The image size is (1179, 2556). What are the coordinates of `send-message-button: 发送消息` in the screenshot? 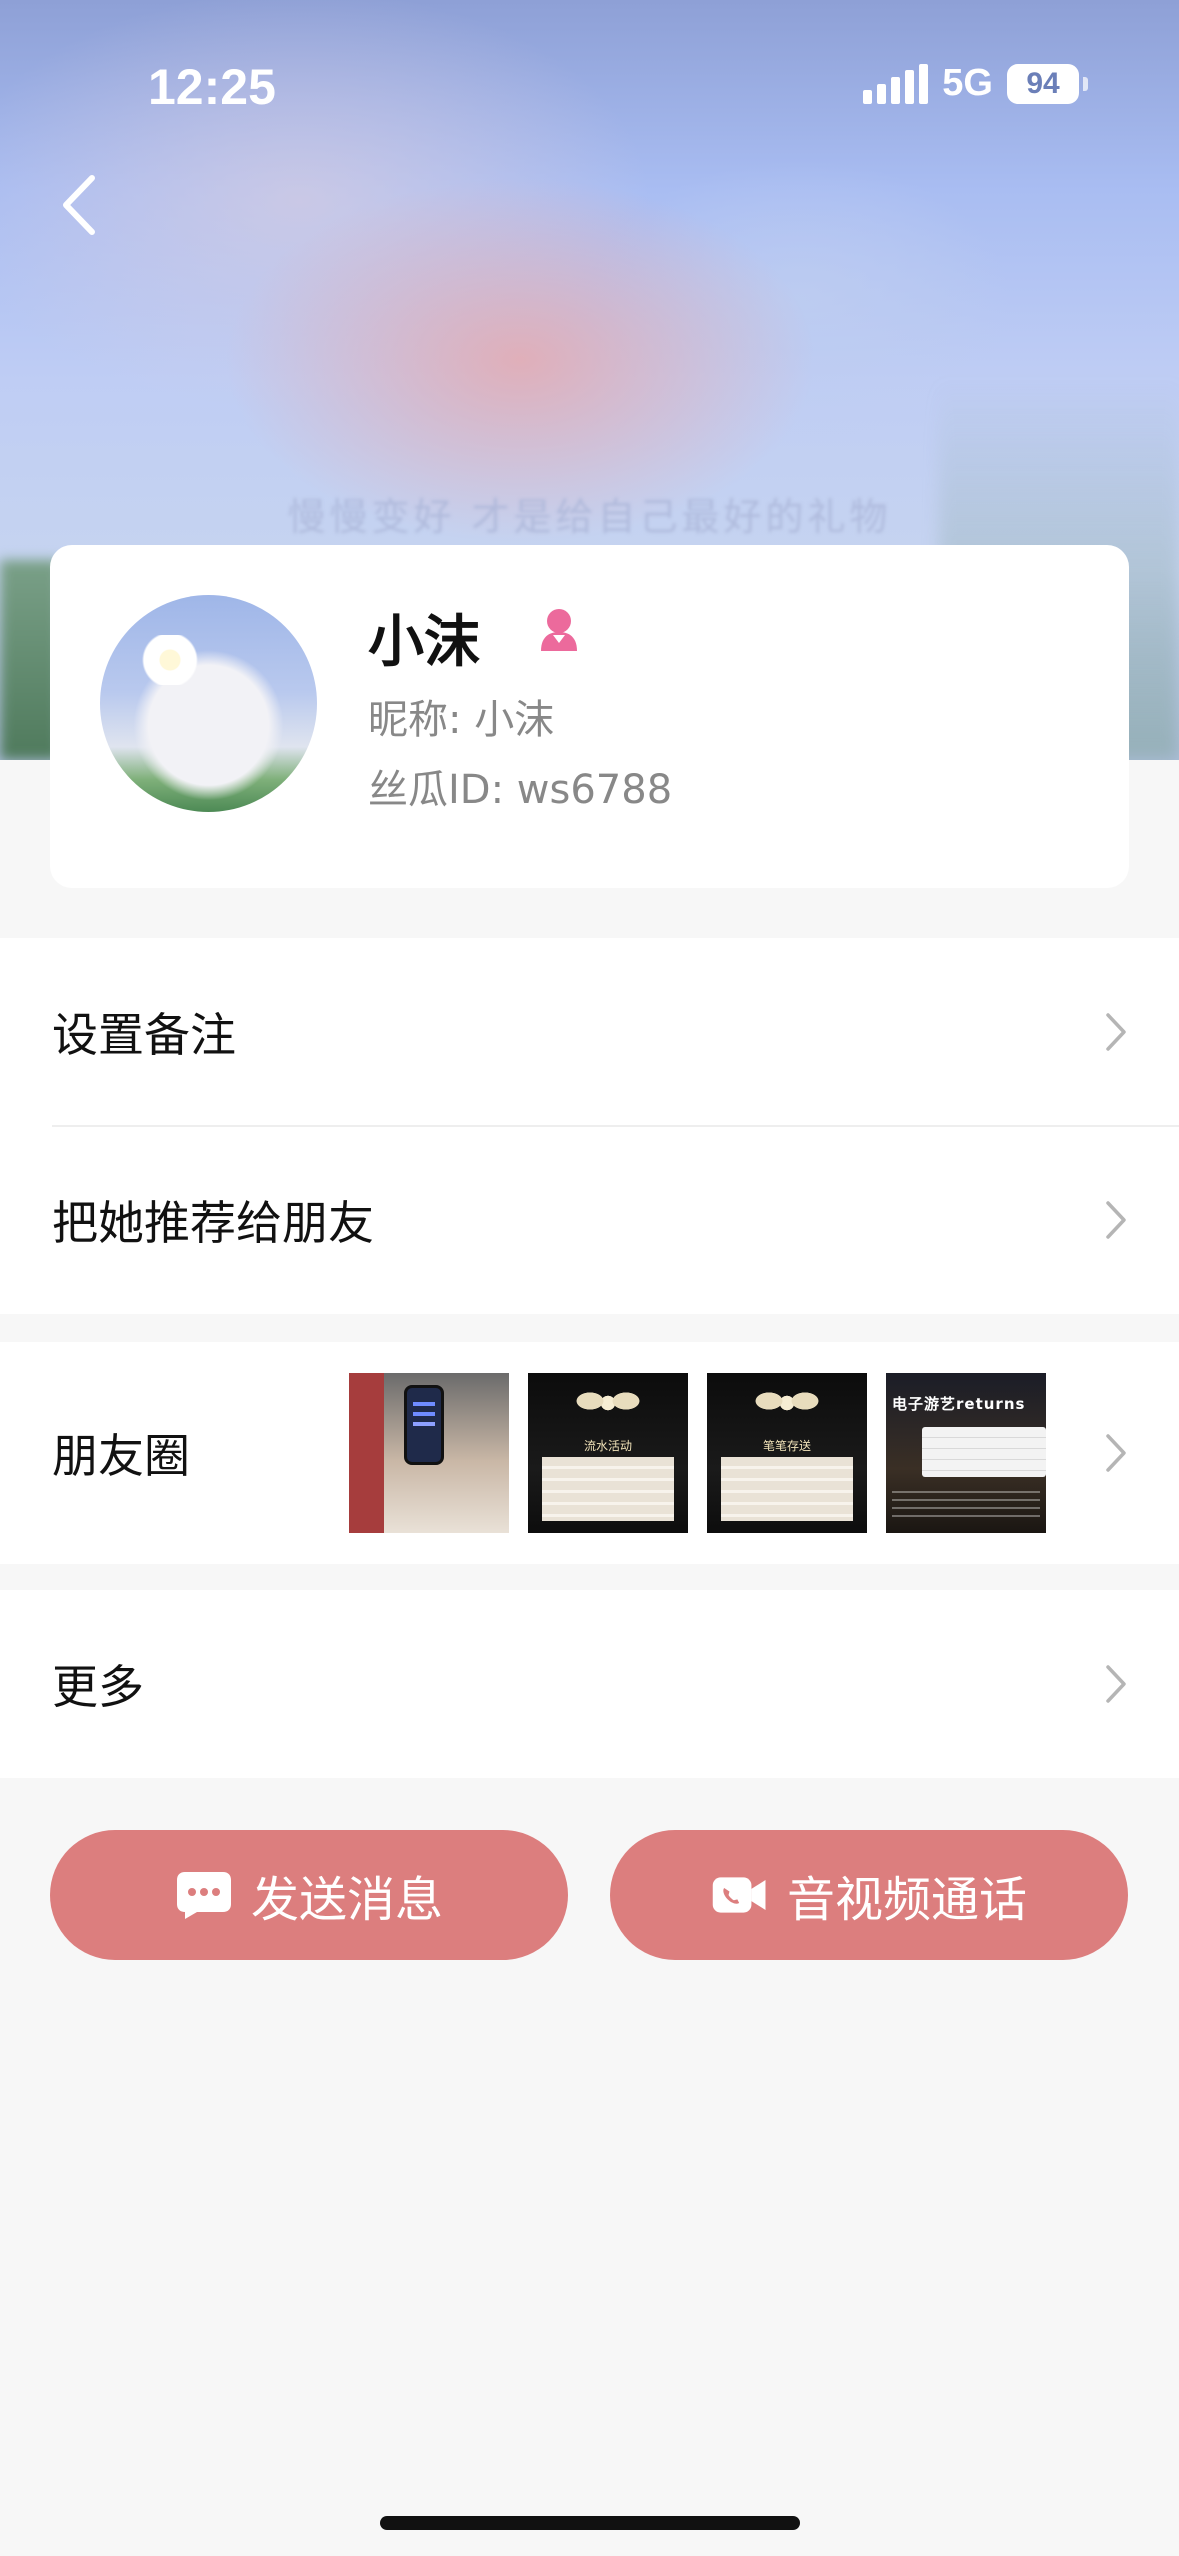 It's located at (309, 1895).